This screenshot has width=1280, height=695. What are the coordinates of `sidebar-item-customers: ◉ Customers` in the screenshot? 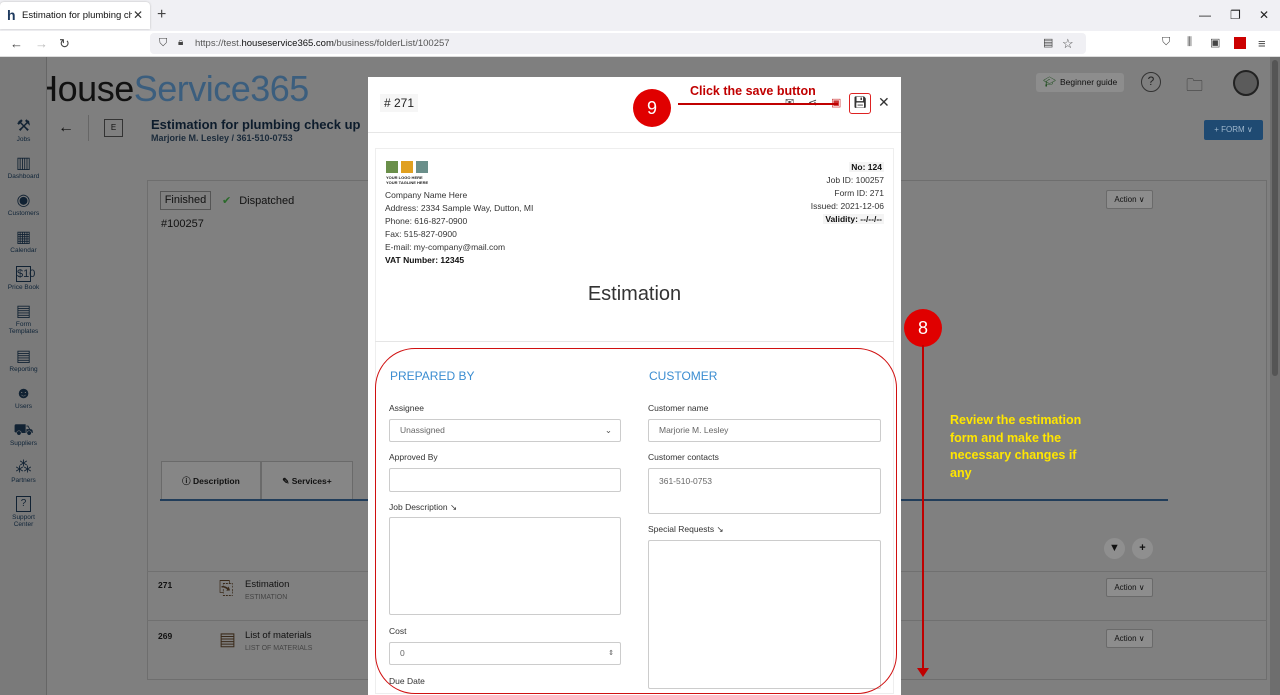 It's located at (23, 204).